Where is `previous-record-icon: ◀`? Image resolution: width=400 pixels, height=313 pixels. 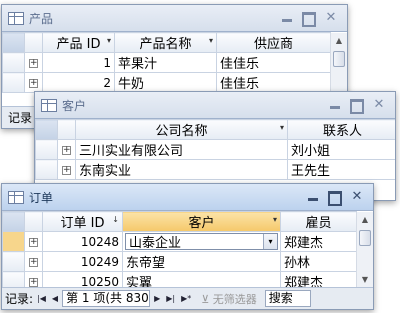
previous-record-icon: ◀ is located at coordinates (55, 298).